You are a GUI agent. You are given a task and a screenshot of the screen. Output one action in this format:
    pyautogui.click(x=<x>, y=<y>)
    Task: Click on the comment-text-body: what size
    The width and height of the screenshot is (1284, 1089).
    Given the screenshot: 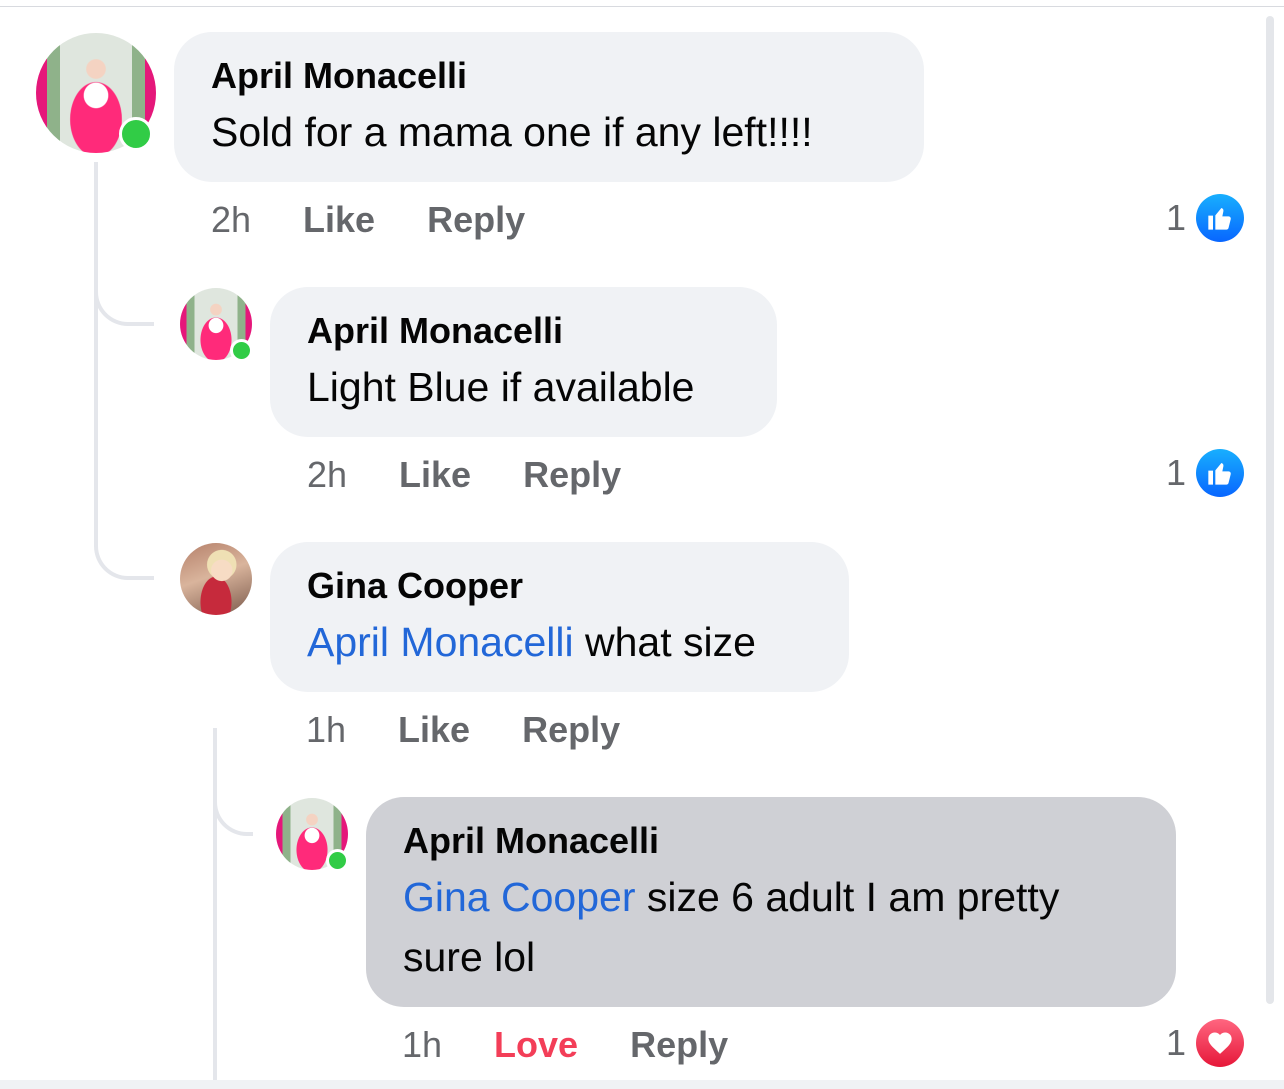 What is the action you would take?
    pyautogui.click(x=664, y=642)
    